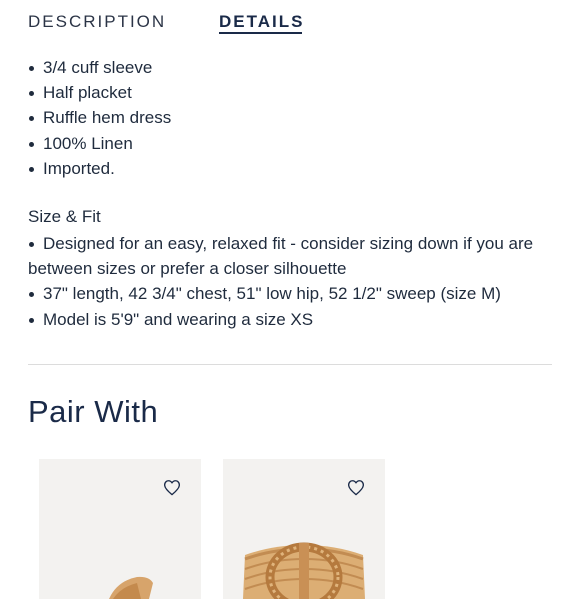 Image resolution: width=580 pixels, height=599 pixels. What do you see at coordinates (304, 570) in the screenshot?
I see `woven-straw-belt-buckle-image` at bounding box center [304, 570].